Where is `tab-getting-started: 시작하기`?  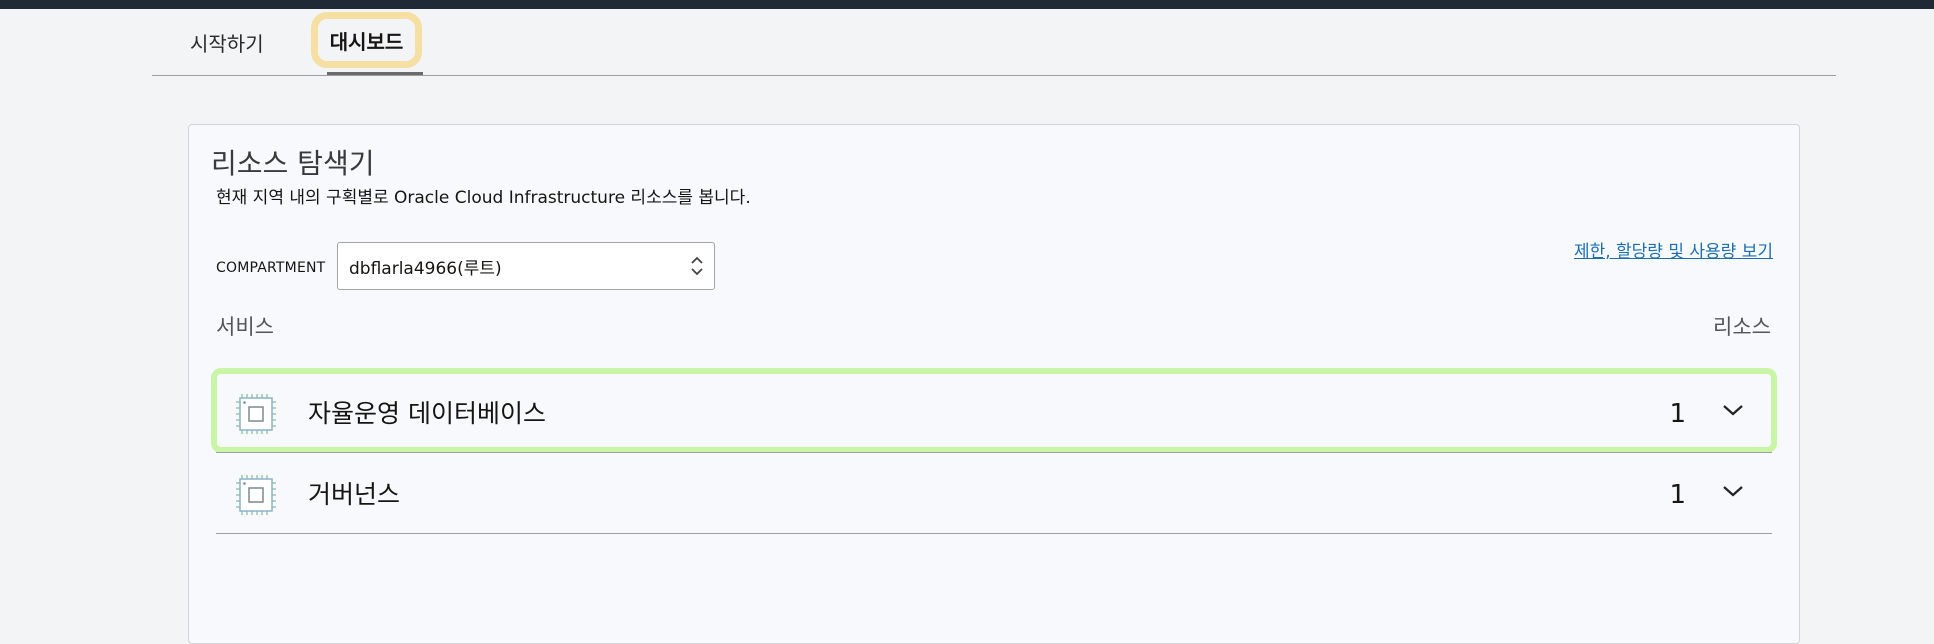 tab-getting-started: 시작하기 is located at coordinates (227, 42).